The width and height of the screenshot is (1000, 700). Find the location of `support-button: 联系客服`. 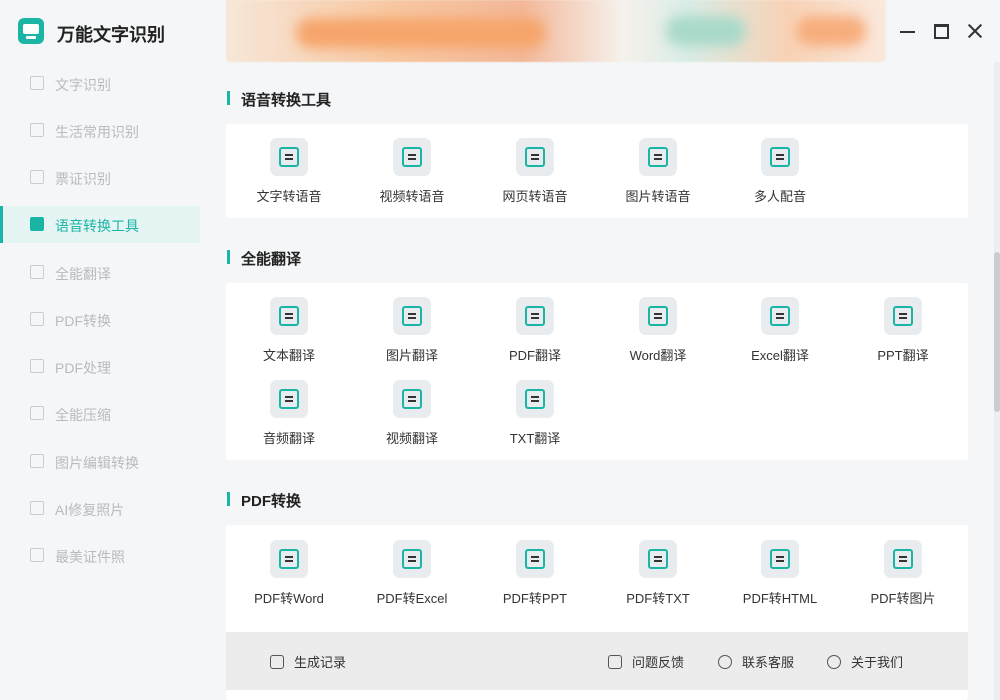

support-button: 联系客服 is located at coordinates (756, 661).